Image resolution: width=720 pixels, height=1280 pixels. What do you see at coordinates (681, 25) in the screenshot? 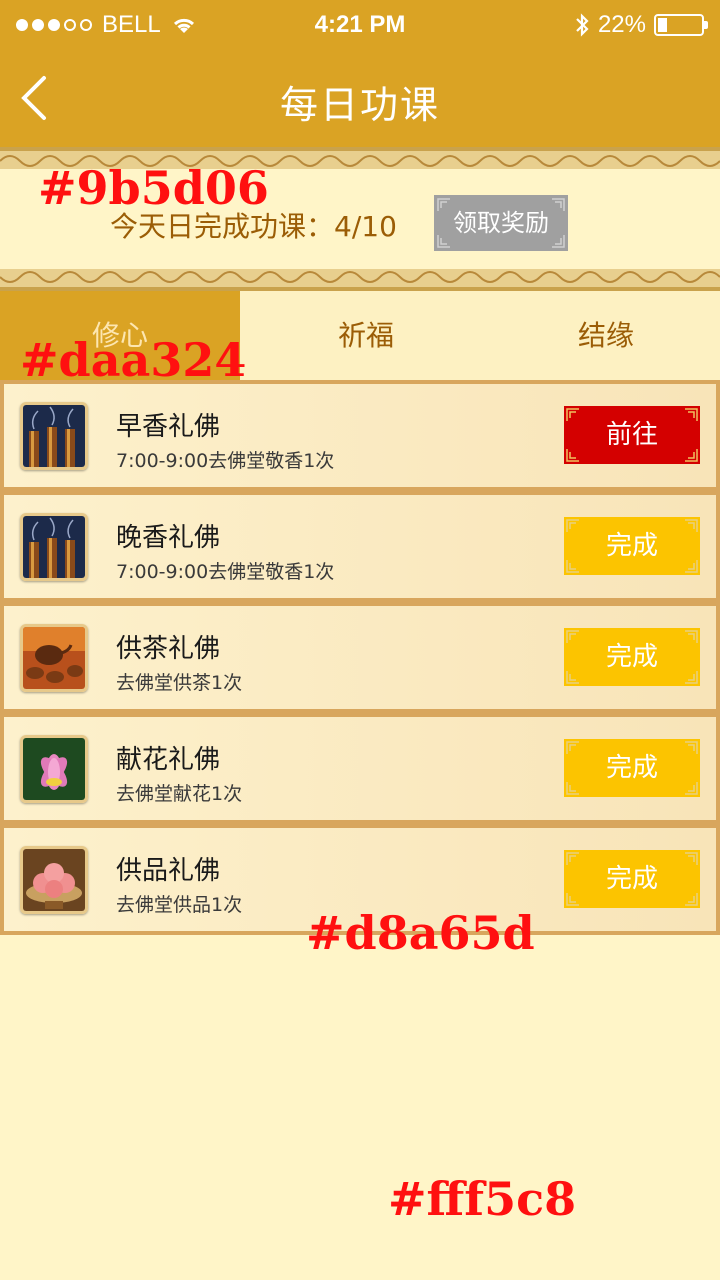
I see `battery-icon` at bounding box center [681, 25].